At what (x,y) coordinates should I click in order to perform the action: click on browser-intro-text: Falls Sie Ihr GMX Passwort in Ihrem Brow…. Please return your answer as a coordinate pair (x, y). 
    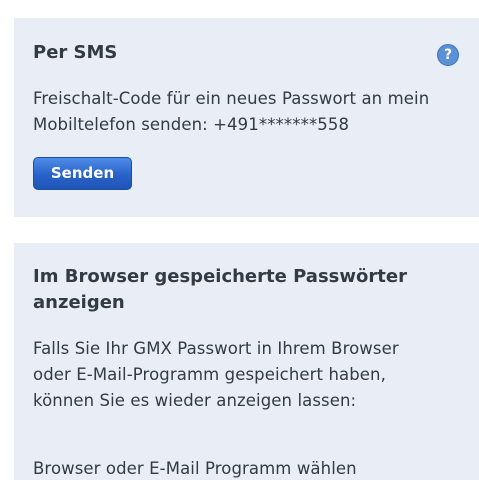
    Looking at the image, I should click on (248, 375).